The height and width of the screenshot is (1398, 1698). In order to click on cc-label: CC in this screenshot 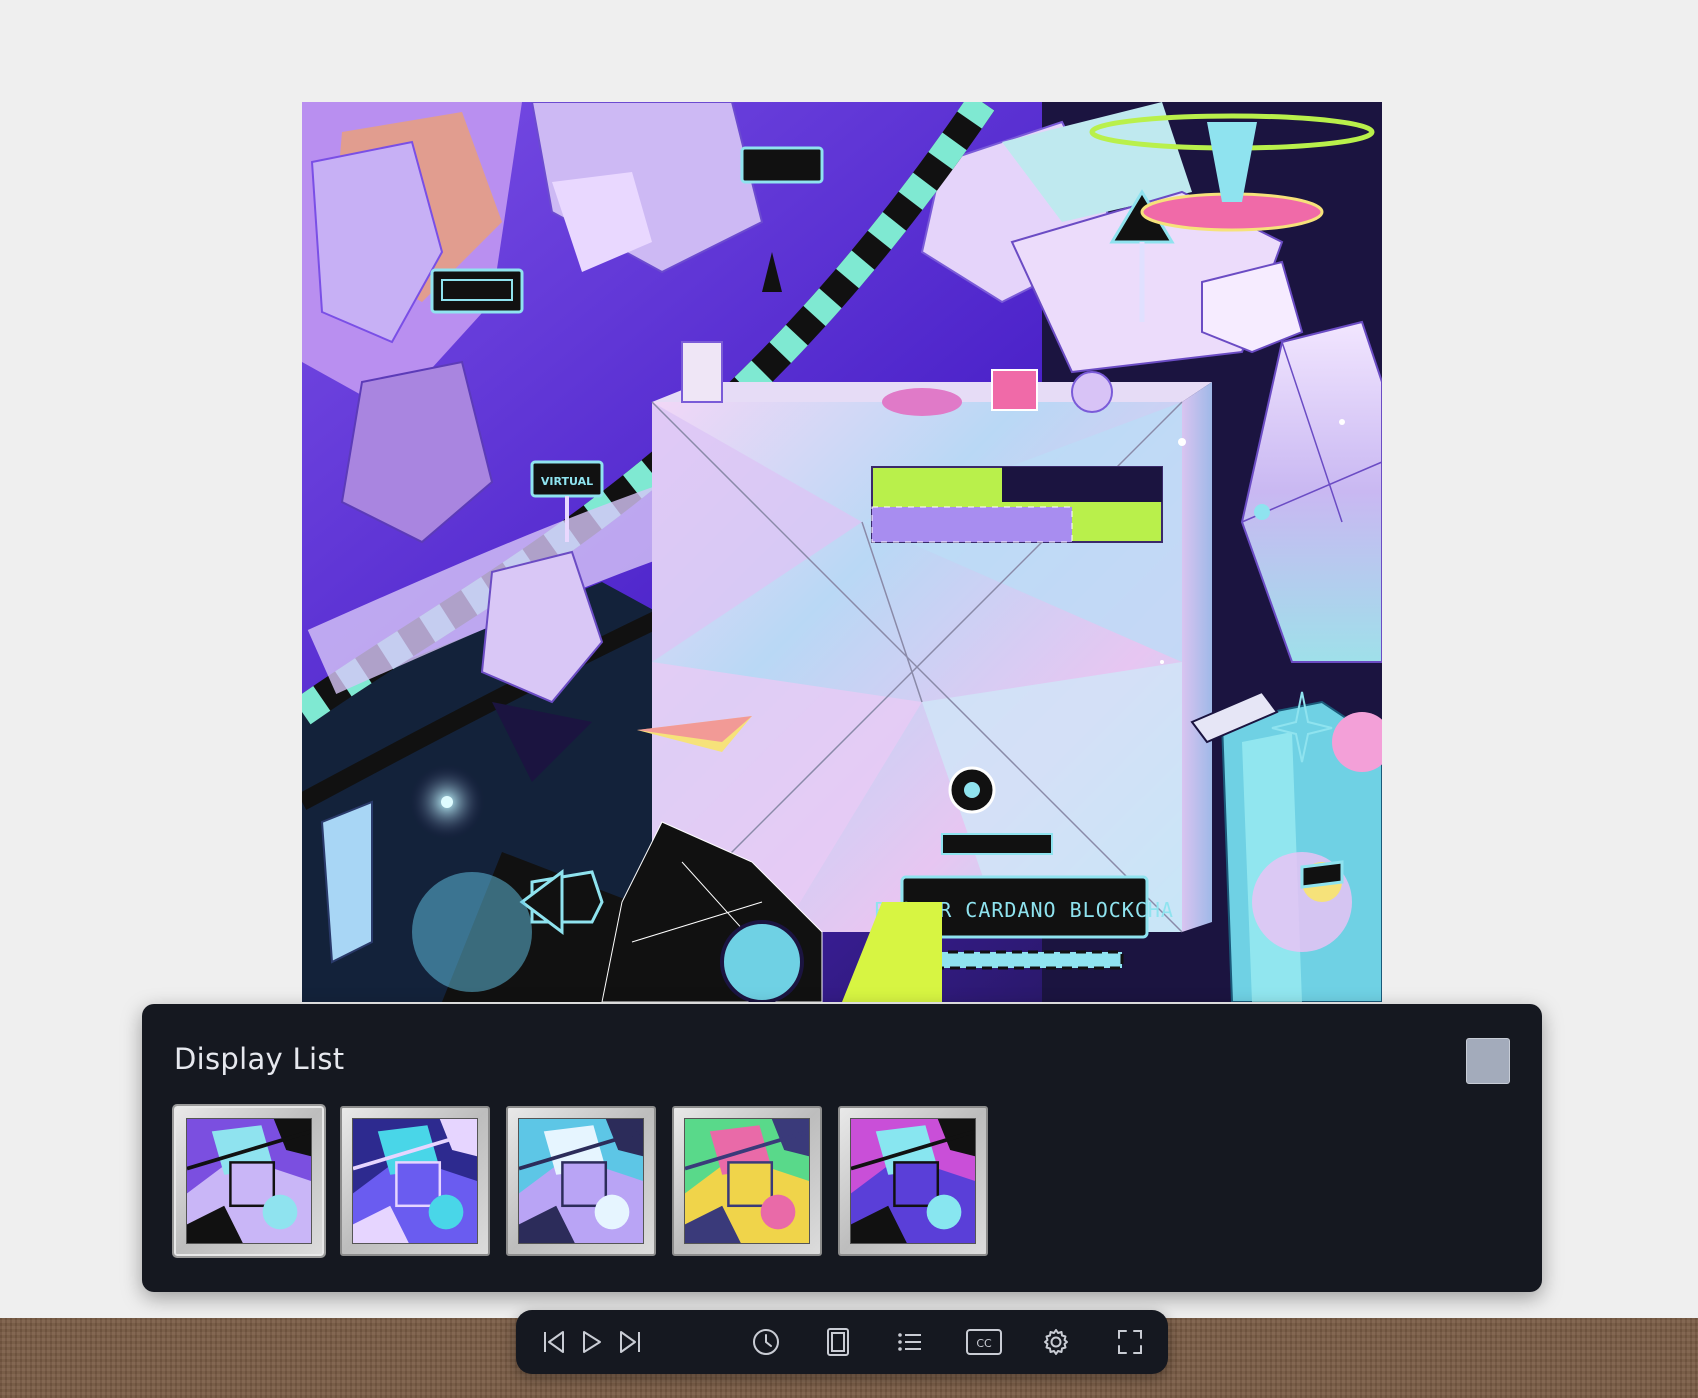, I will do `click(984, 1343)`.